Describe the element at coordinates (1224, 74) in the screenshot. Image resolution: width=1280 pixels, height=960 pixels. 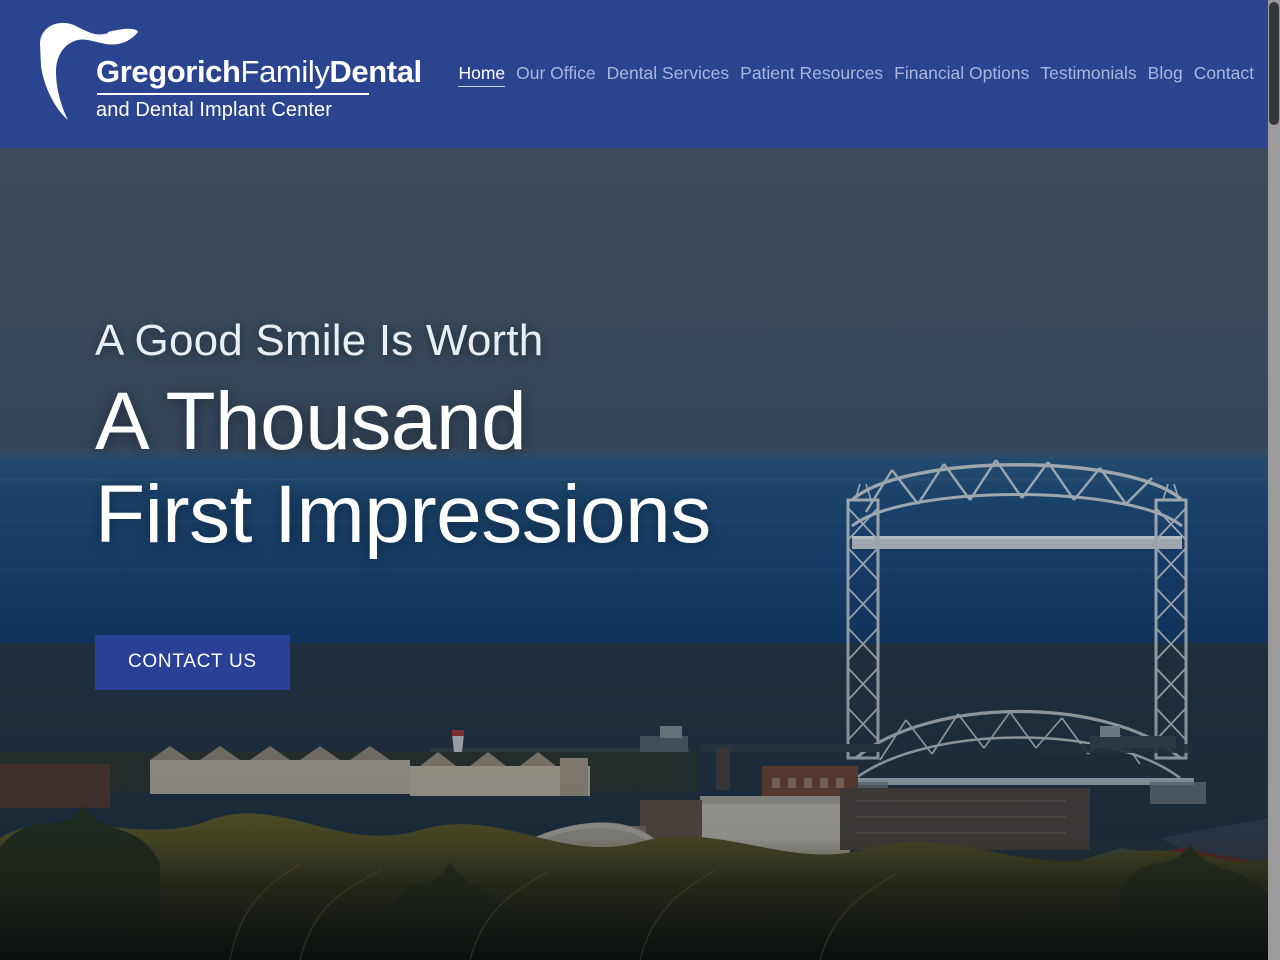
I see `nav-item-contact: Contact` at that location.